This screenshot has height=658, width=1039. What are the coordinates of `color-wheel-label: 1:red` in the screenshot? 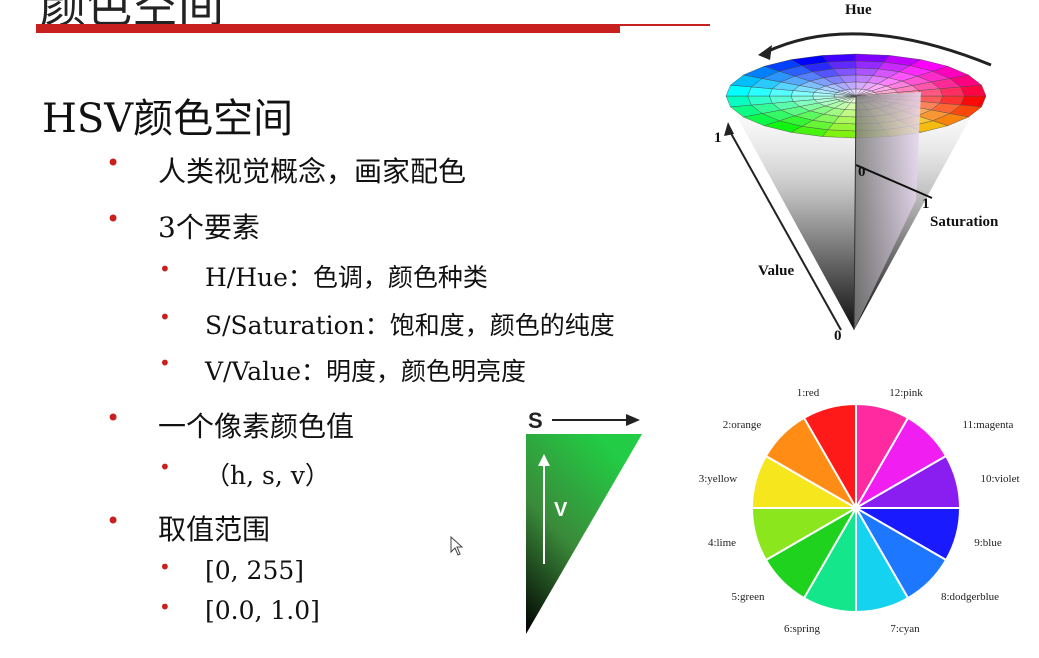 It's located at (808, 393).